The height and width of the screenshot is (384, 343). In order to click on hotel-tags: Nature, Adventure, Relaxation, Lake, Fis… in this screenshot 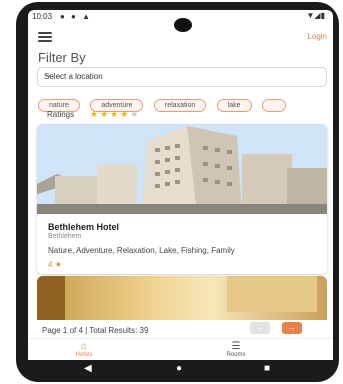, I will do `click(141, 250)`.